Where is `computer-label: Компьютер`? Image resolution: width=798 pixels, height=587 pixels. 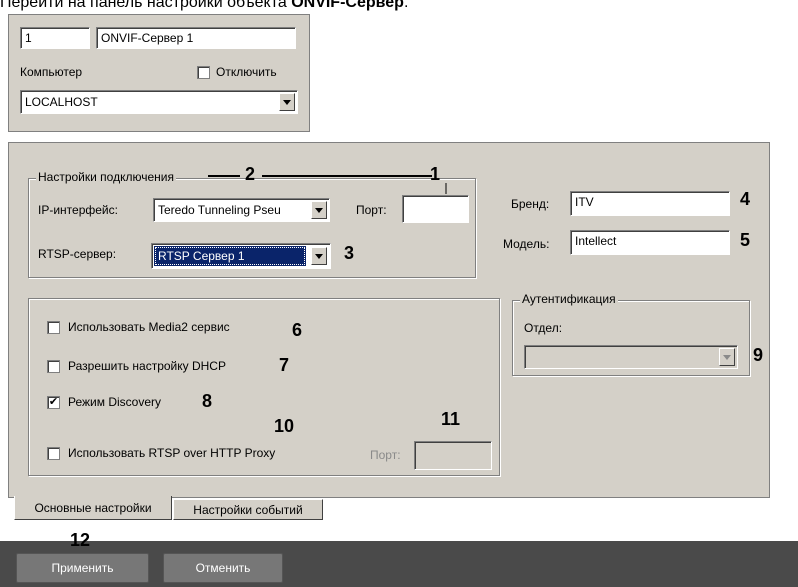 computer-label: Компьютер is located at coordinates (51, 72).